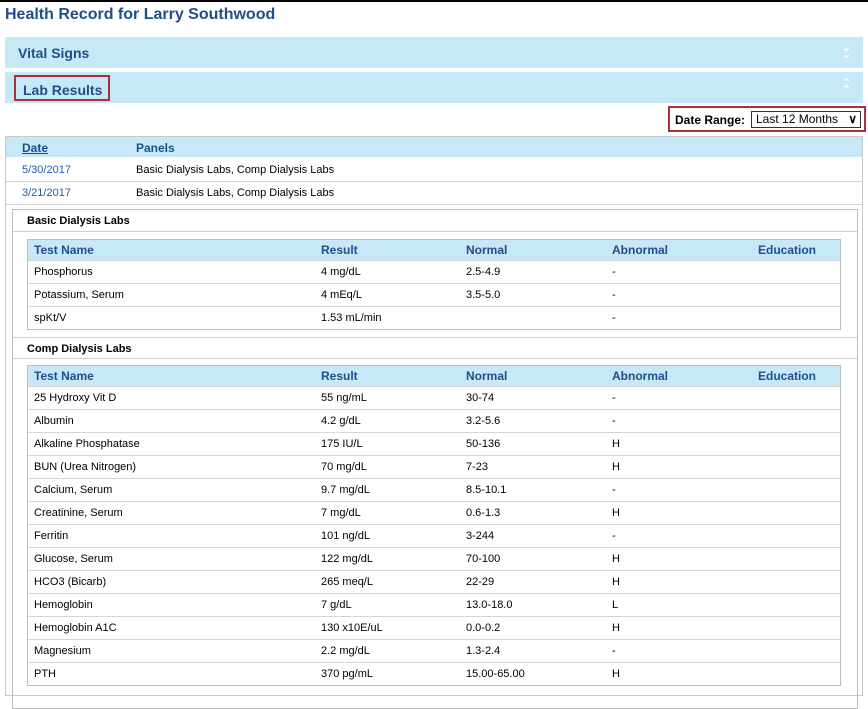 The height and width of the screenshot is (709, 868). I want to click on normal-cell: 13.0-18.0, so click(489, 605).